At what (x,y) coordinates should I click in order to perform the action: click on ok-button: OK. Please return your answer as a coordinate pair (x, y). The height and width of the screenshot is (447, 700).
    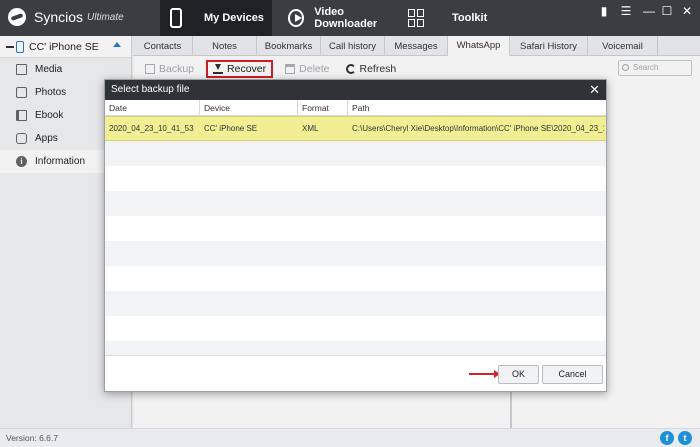
    Looking at the image, I should click on (518, 374).